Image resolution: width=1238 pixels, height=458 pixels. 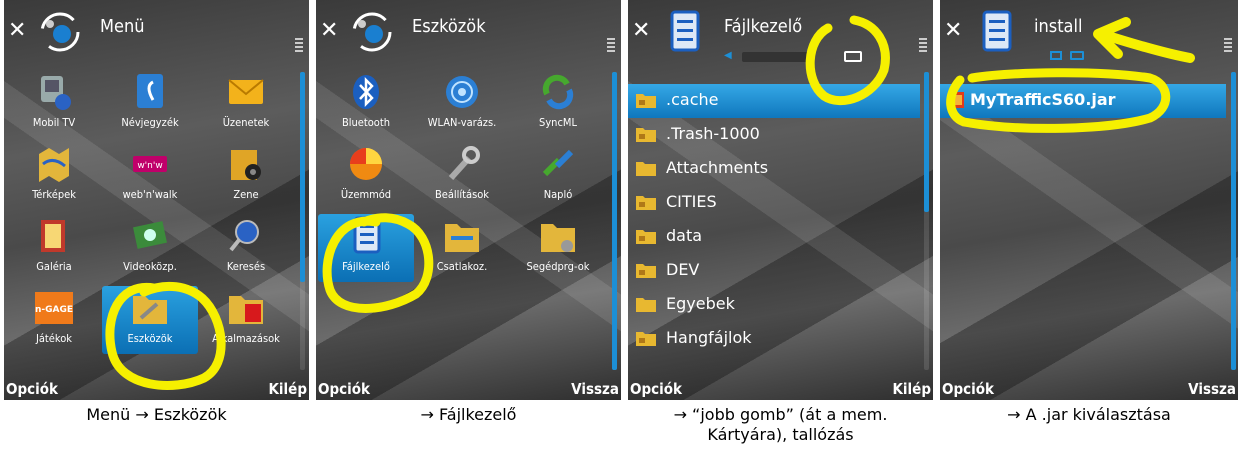 What do you see at coordinates (1070, 75) in the screenshot?
I see `highlight-marks` at bounding box center [1070, 75].